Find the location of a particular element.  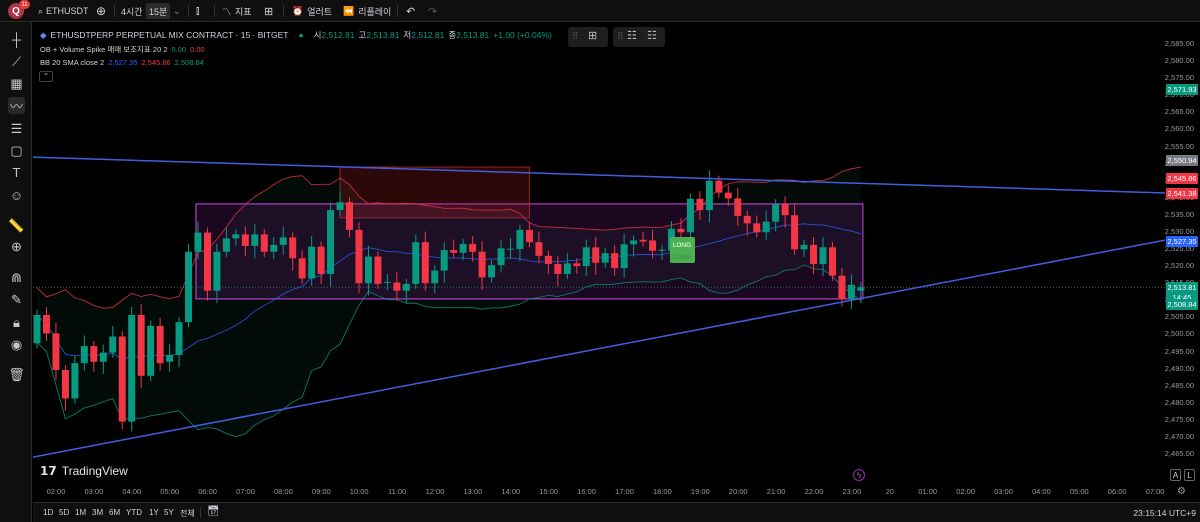

price-label-value: 2,527.35 is located at coordinates (1182, 241).